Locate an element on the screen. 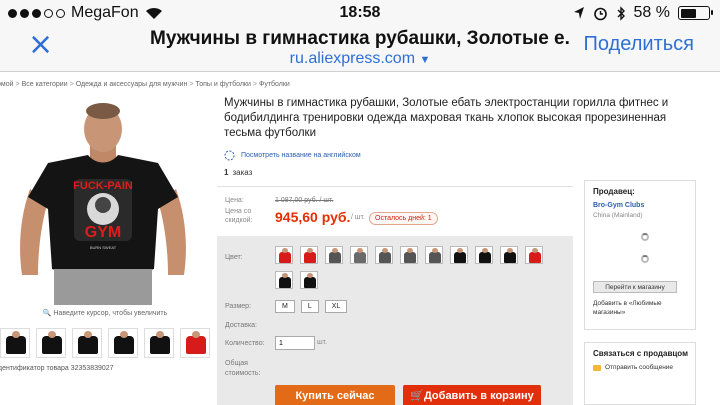 The image size is (720, 405). breadcrumb-link: Одежда и аксессуары для мужчин is located at coordinates (132, 84).